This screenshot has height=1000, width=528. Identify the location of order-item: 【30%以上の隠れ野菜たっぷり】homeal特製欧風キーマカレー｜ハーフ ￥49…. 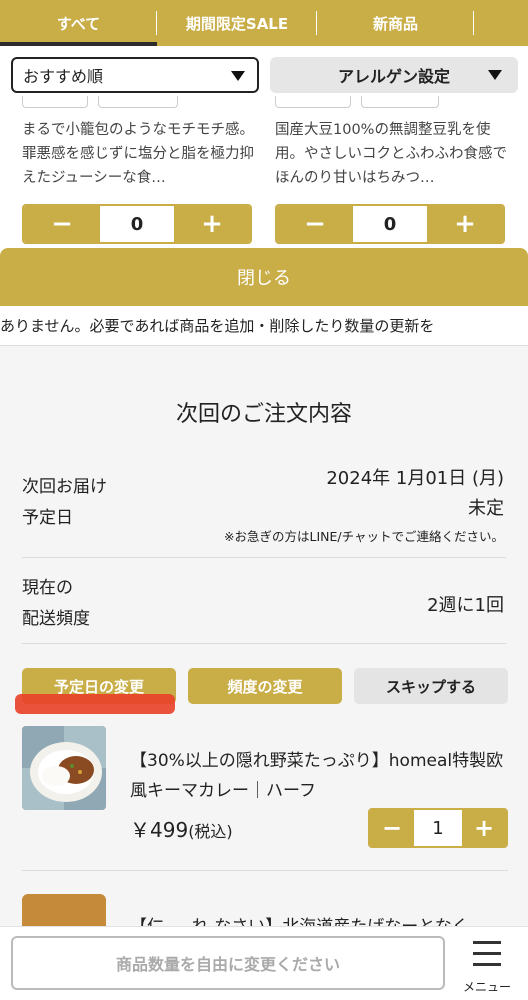
(265, 798).